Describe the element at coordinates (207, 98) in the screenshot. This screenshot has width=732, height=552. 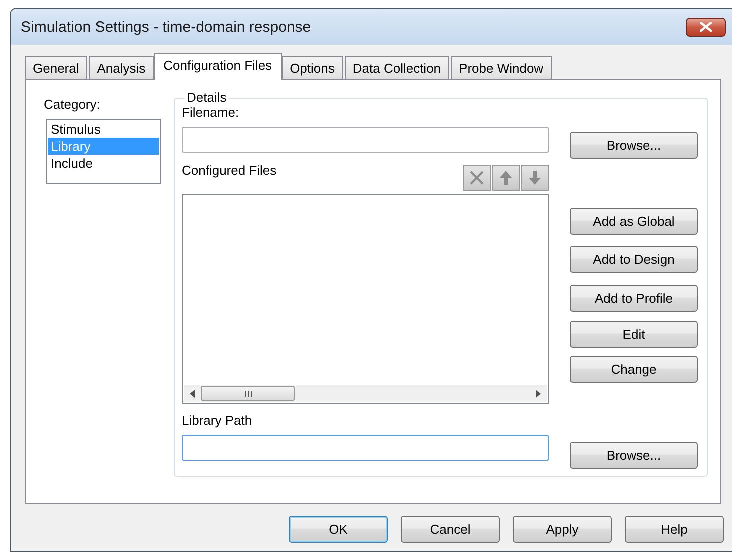
I see `group-title: Details` at that location.